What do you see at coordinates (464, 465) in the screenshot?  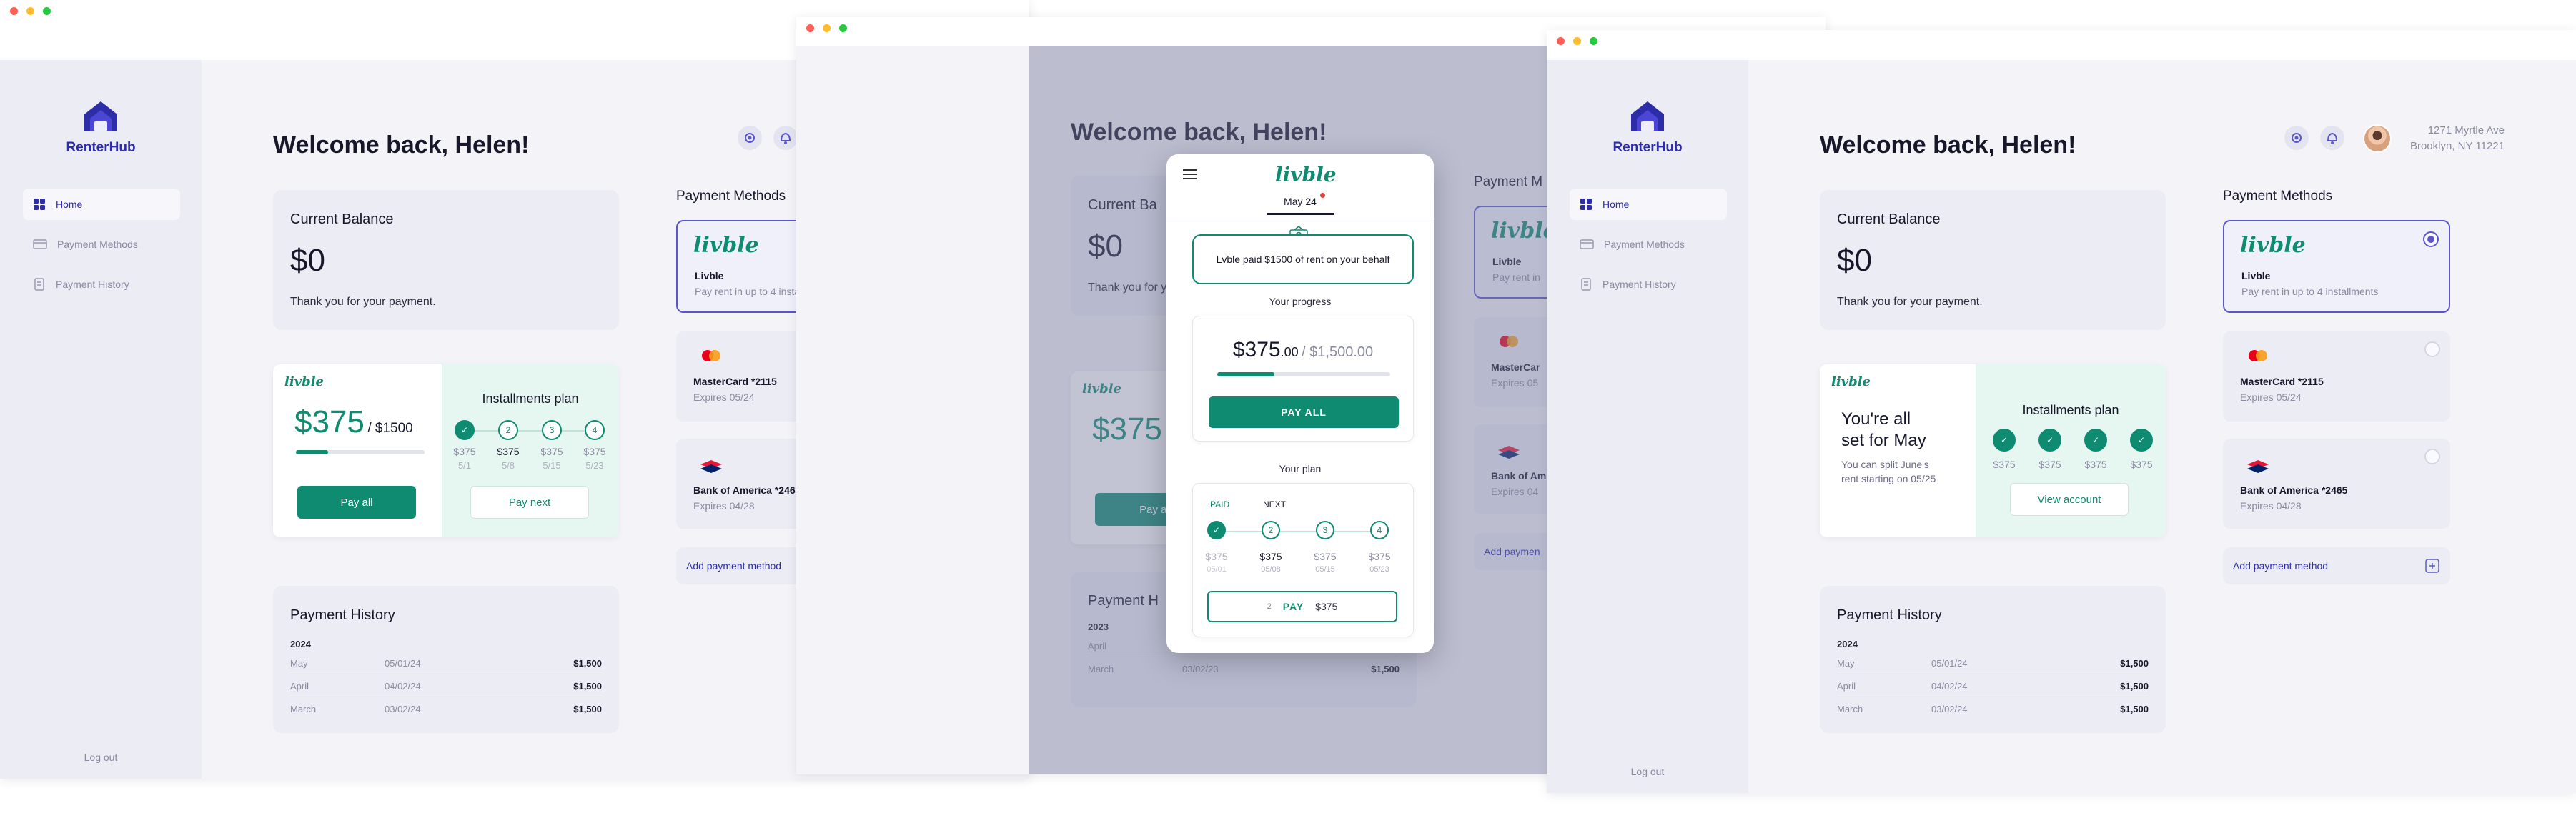 I see `step-date: 5/1` at bounding box center [464, 465].